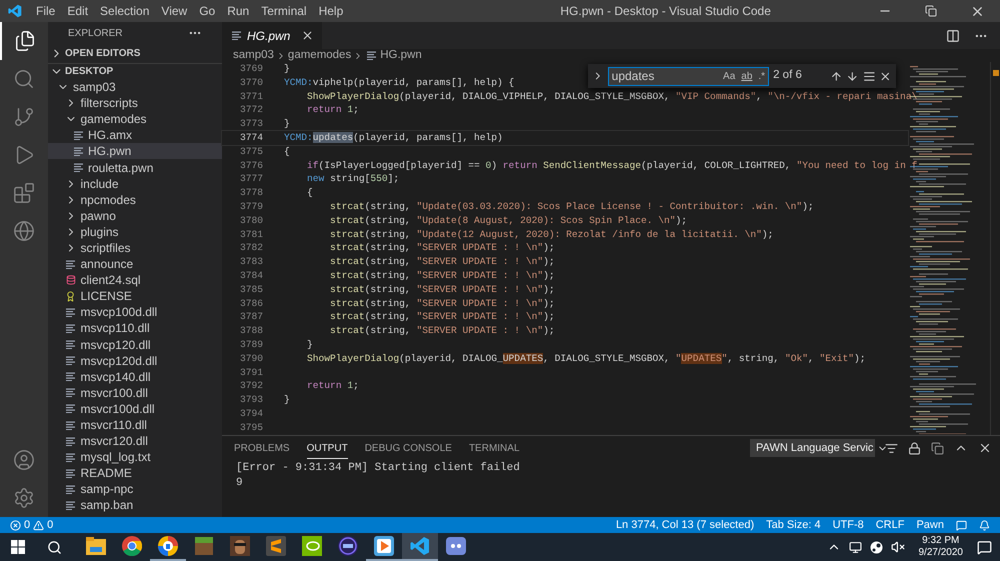 This screenshot has width=1000, height=561. What do you see at coordinates (135, 489) in the screenshot?
I see `tree-item: samp-npc` at bounding box center [135, 489].